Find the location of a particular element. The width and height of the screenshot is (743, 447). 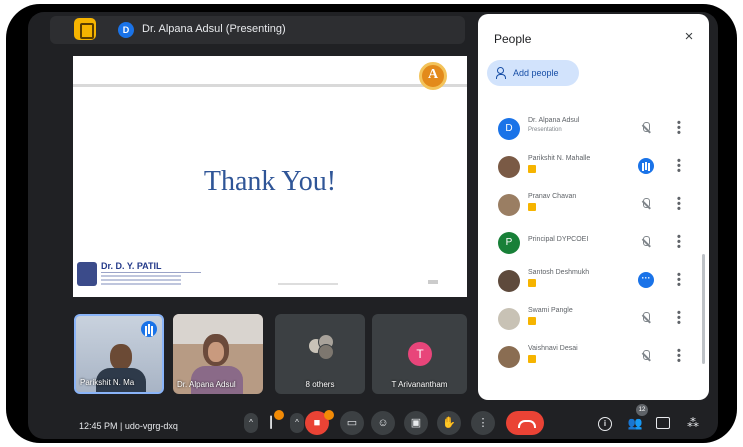

participant-name: Parikshit N. Mahalle is located at coordinates (559, 158).